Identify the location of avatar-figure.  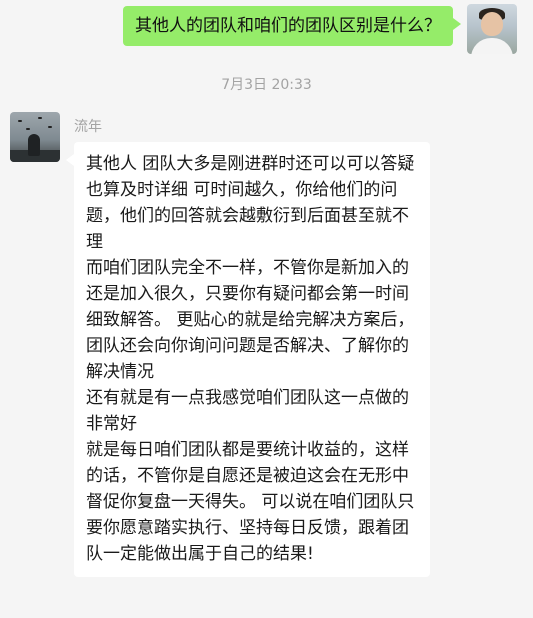
(34, 145).